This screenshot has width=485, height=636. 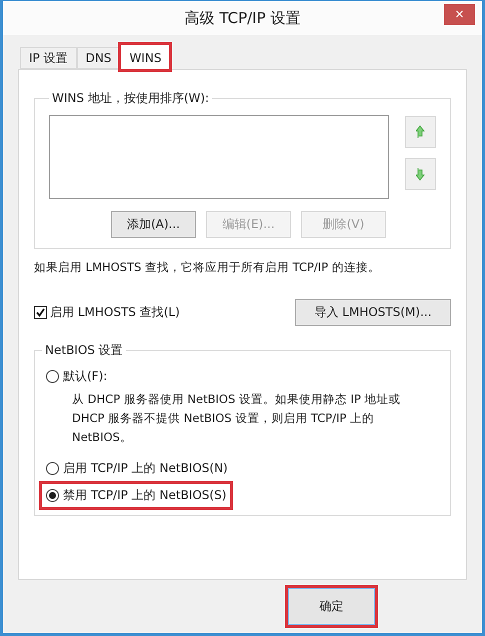 I want to click on tab: IP 设置, so click(x=48, y=58).